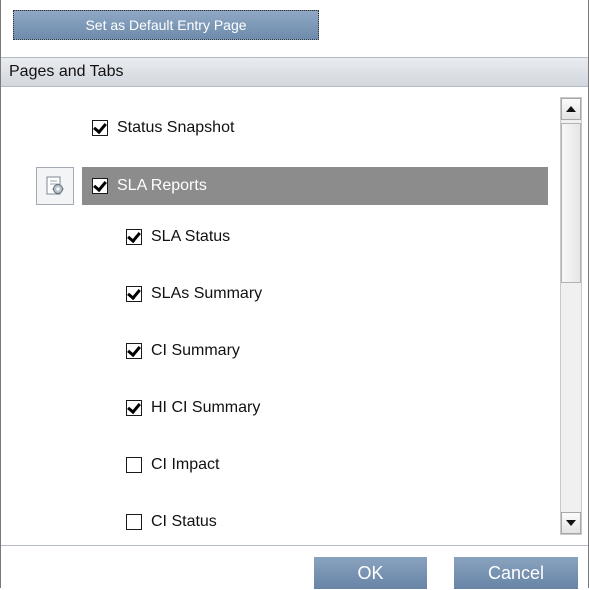 The width and height of the screenshot is (589, 590). I want to click on scrollbar-thumb, so click(571, 203).